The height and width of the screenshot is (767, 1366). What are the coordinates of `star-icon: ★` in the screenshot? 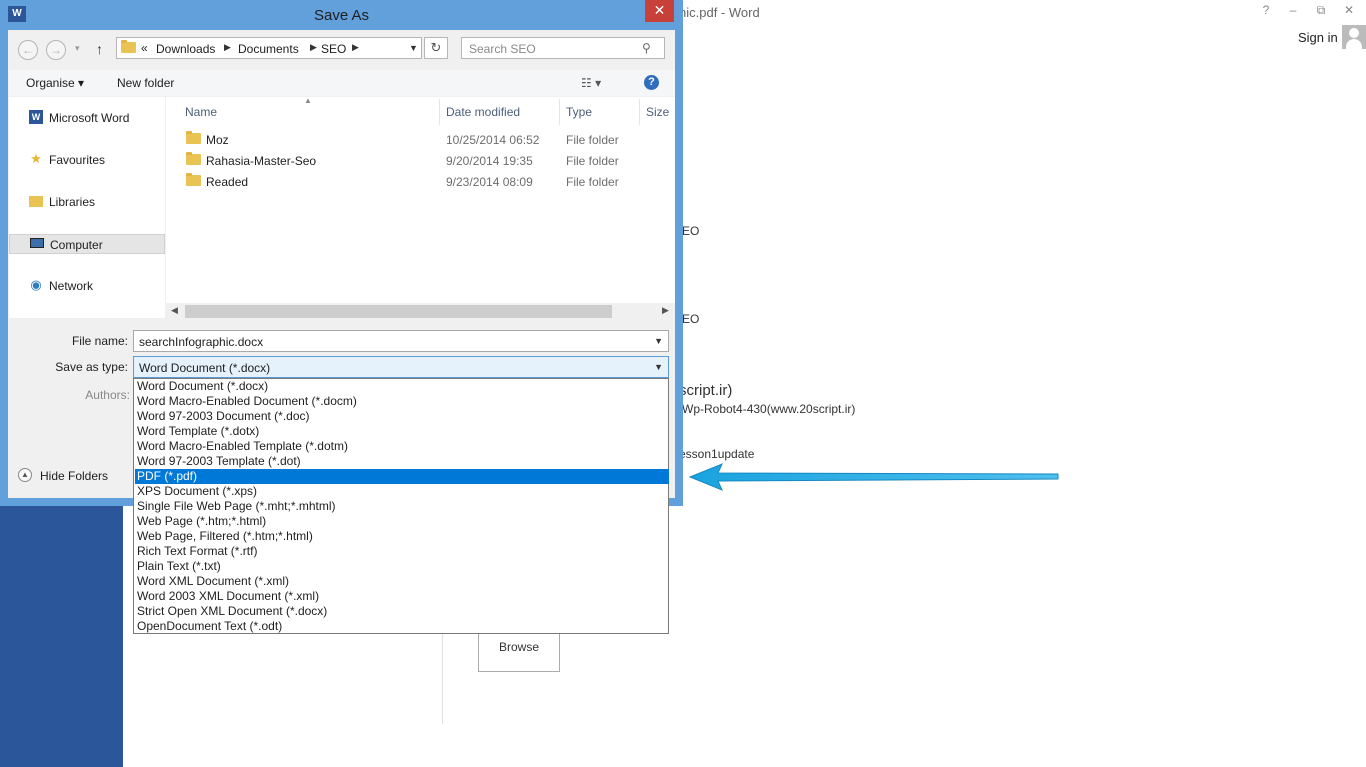 It's located at (36, 158).